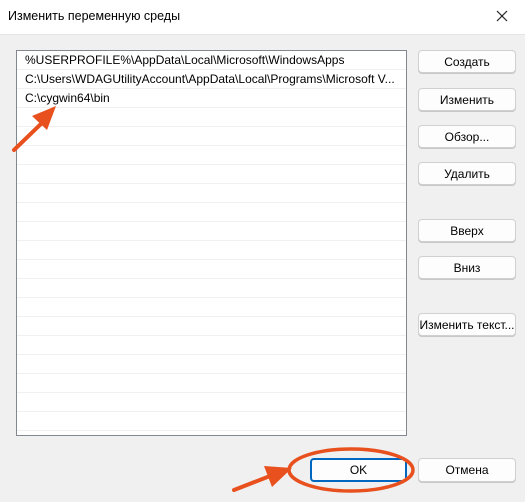 The height and width of the screenshot is (502, 525). What do you see at coordinates (211, 98) in the screenshot?
I see `list-item: C:\cygwin64\bin` at bounding box center [211, 98].